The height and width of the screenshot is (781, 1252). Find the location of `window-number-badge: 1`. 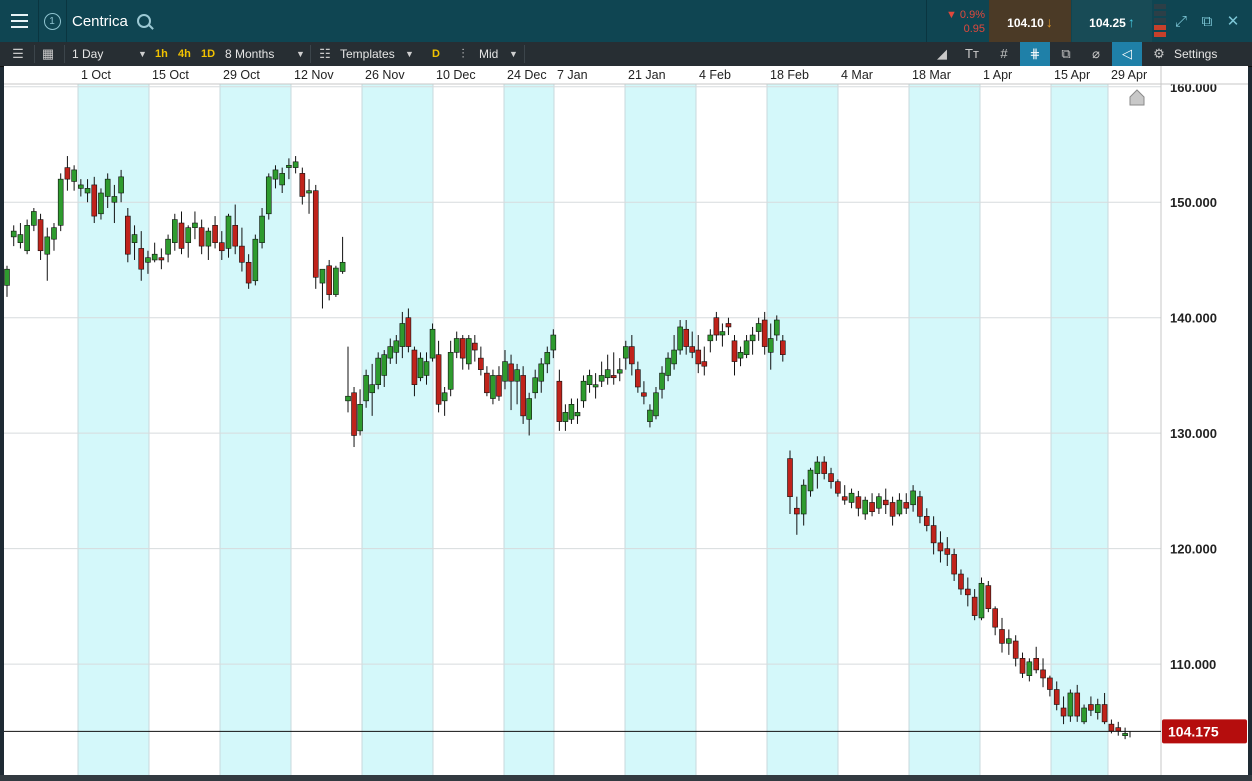

window-number-badge: 1 is located at coordinates (52, 21).